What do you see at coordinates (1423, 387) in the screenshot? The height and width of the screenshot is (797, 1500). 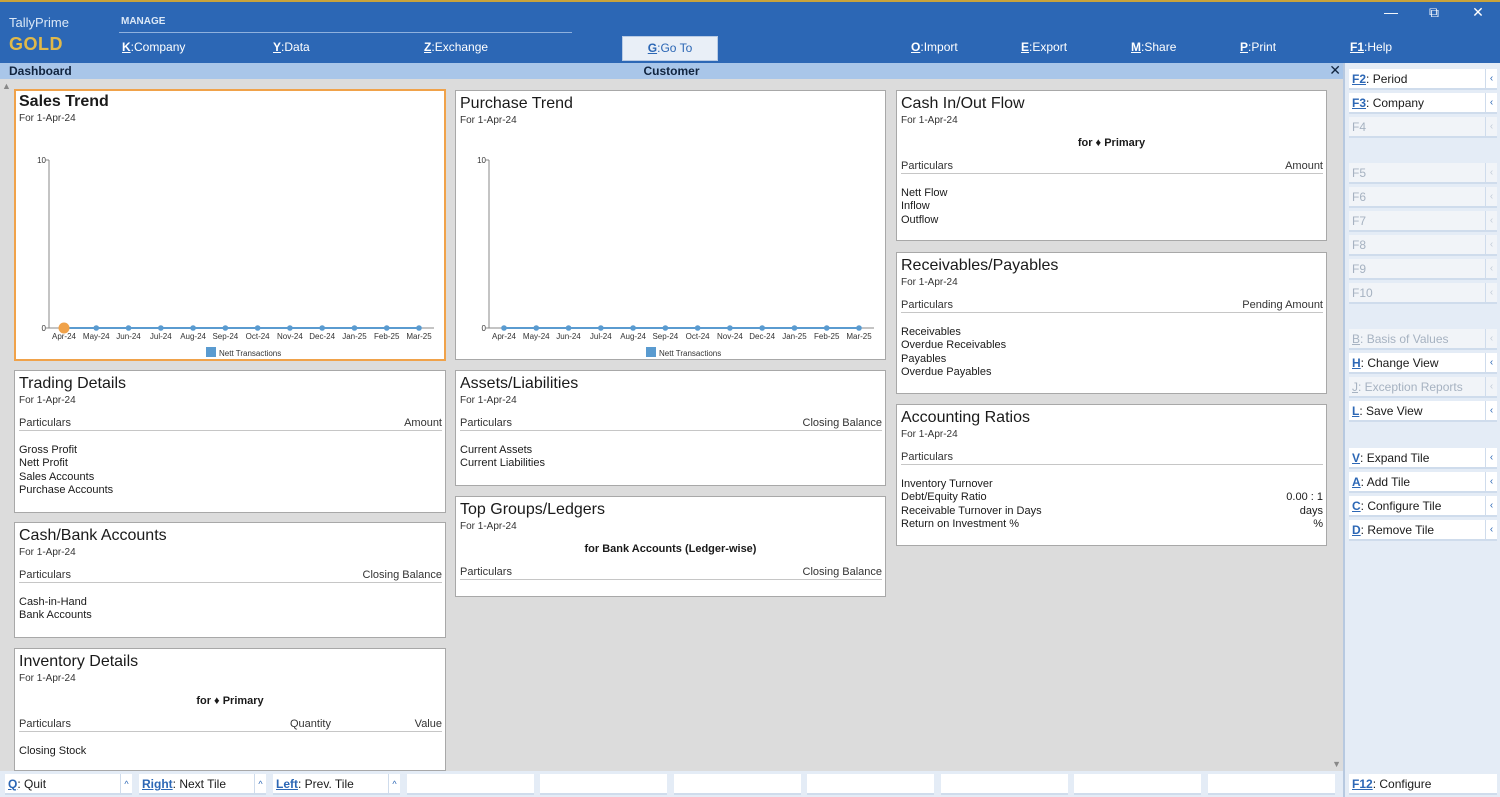 I see `panel-button-j: J: Exception Reports ‹` at bounding box center [1423, 387].